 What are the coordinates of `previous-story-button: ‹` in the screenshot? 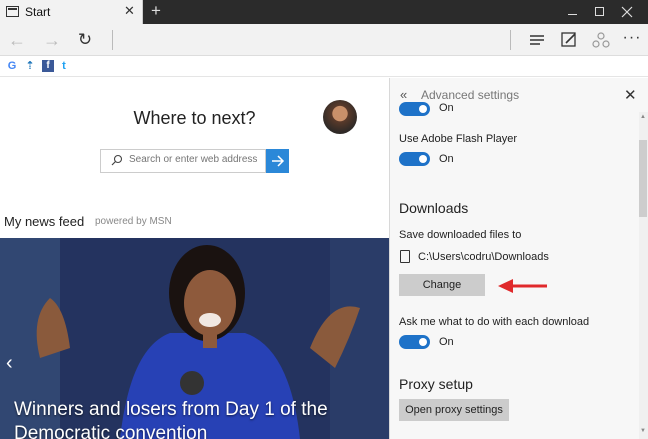 It's located at (9, 363).